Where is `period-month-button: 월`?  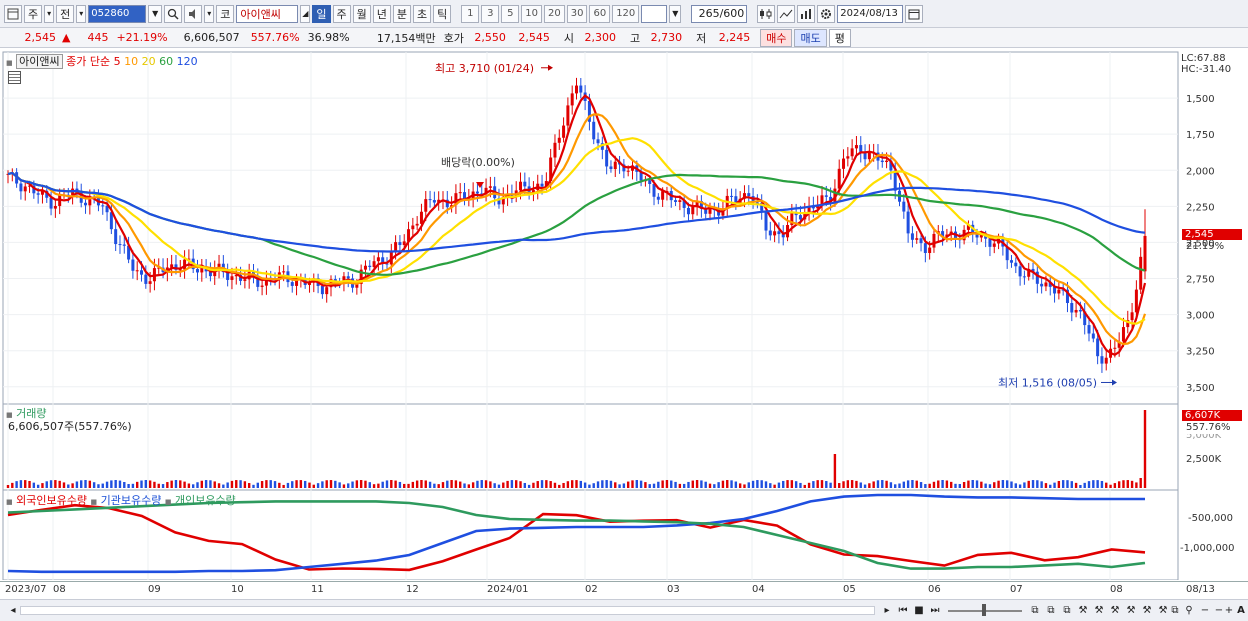
period-month-button: 월 is located at coordinates (361, 13).